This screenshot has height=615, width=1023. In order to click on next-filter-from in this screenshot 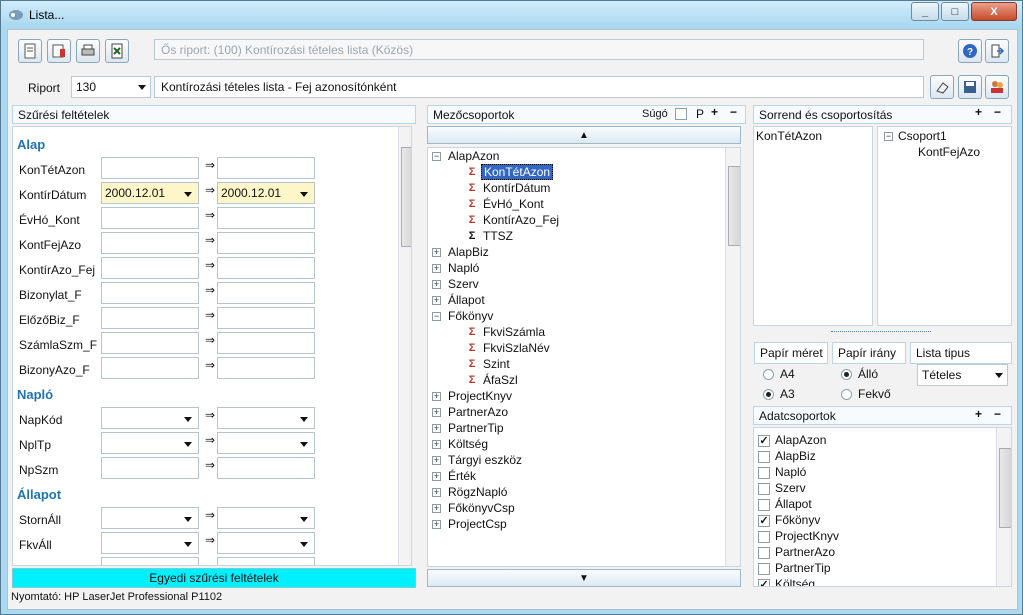, I will do `click(150, 561)`.